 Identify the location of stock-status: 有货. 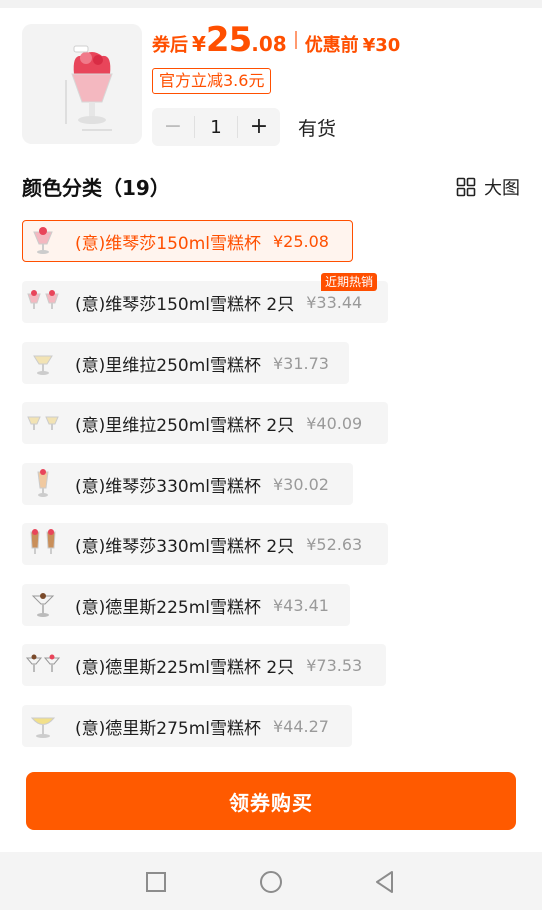
(317, 129).